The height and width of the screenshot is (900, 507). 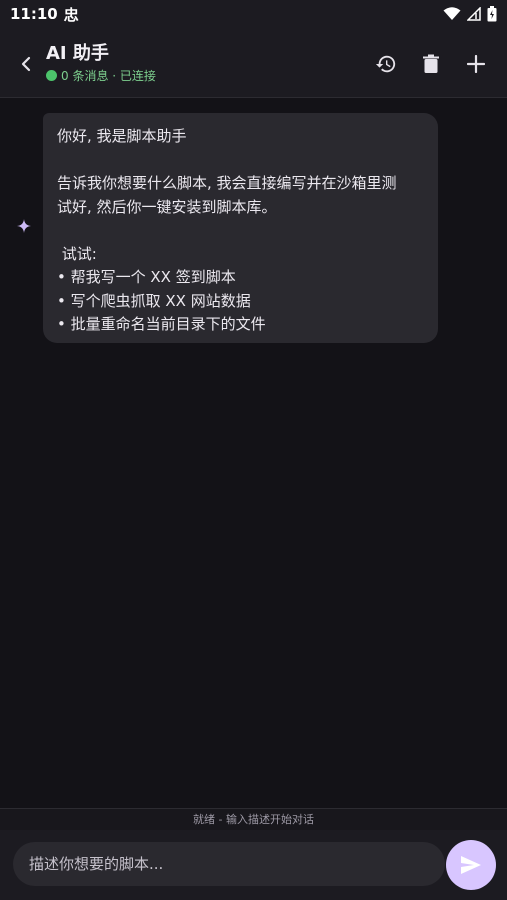 I want to click on battery-icon, so click(x=492, y=14).